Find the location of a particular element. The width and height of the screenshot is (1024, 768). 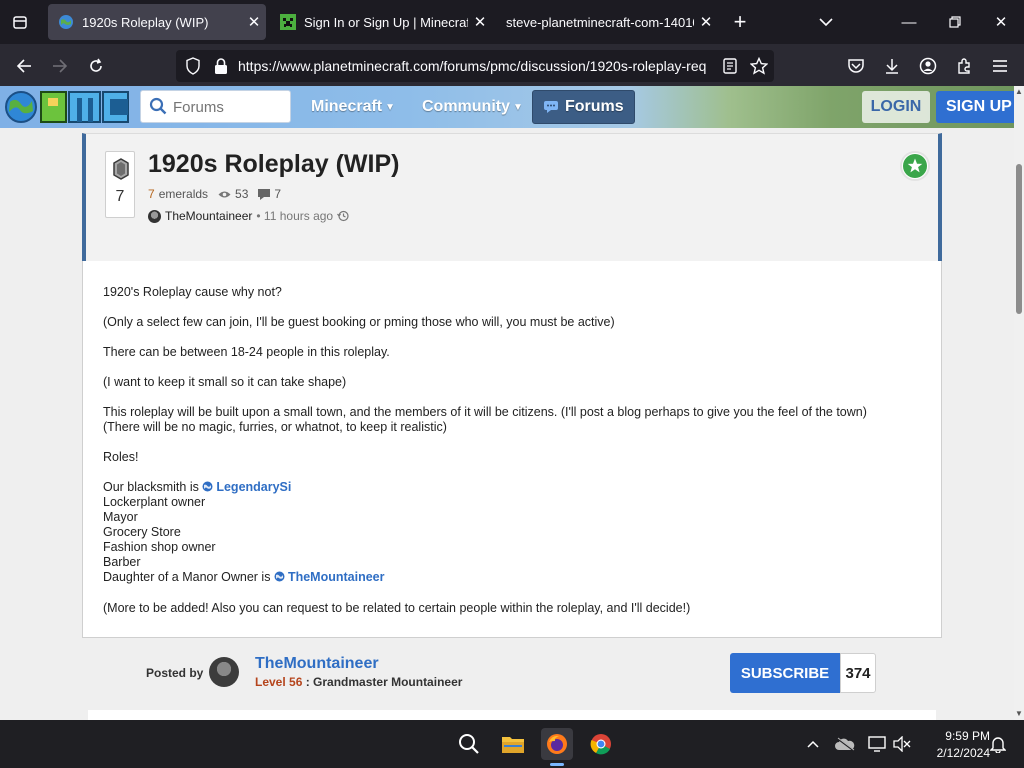

tab-label: steve-planetminecraft-com-140107 is located at coordinates (600, 22).